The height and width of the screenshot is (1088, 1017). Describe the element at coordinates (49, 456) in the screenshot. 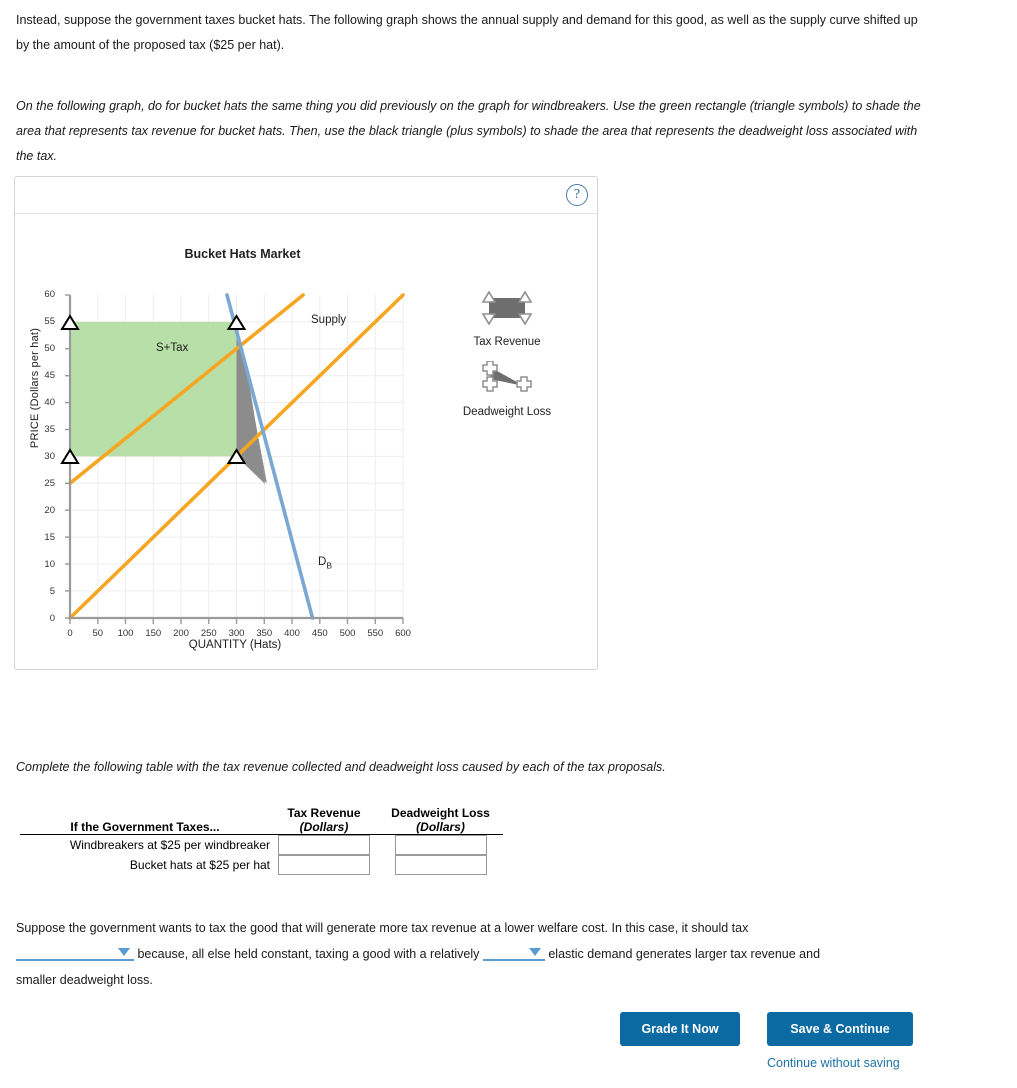

I see `y-tick-30: 30` at that location.